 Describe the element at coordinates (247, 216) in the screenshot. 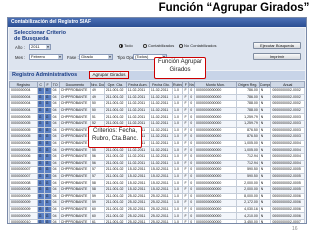

I see `table-cell: 4,210.00` at that location.